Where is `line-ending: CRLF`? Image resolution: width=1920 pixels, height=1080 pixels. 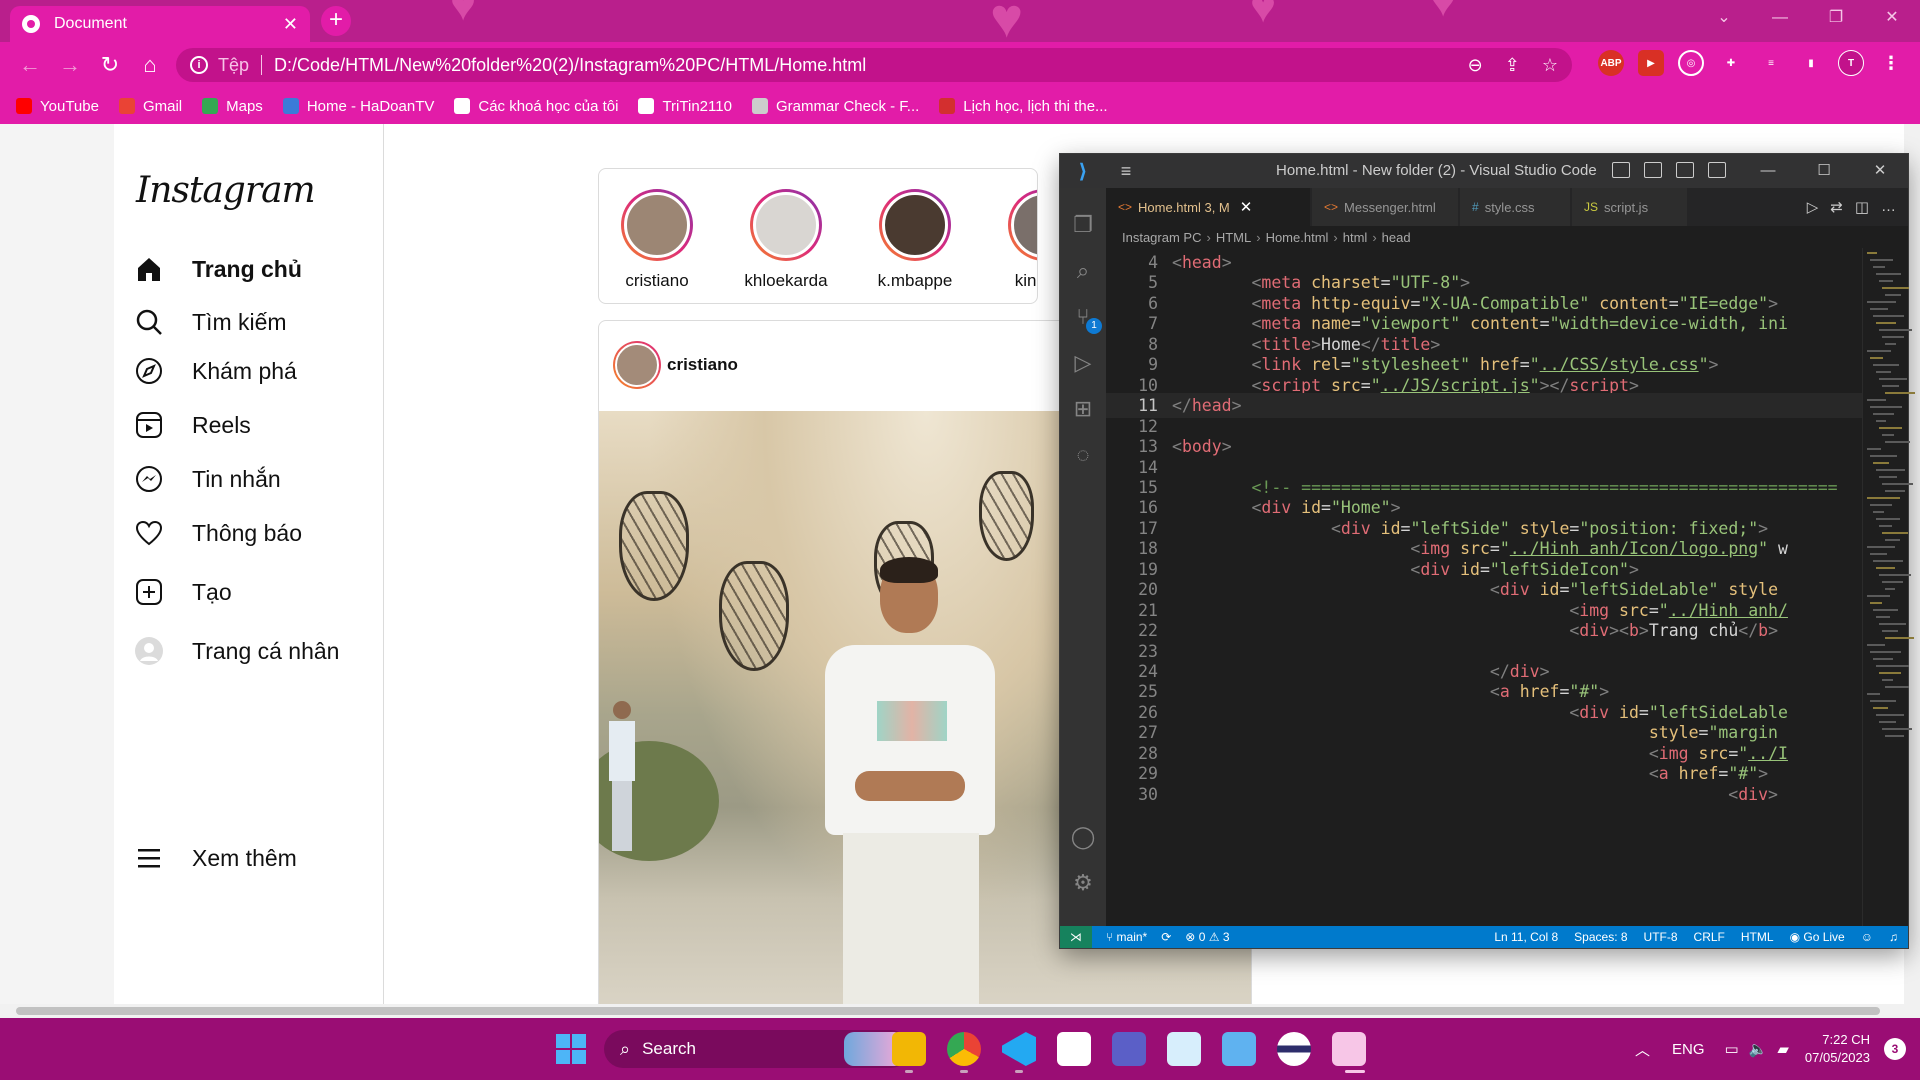
line-ending: CRLF is located at coordinates (1709, 937).